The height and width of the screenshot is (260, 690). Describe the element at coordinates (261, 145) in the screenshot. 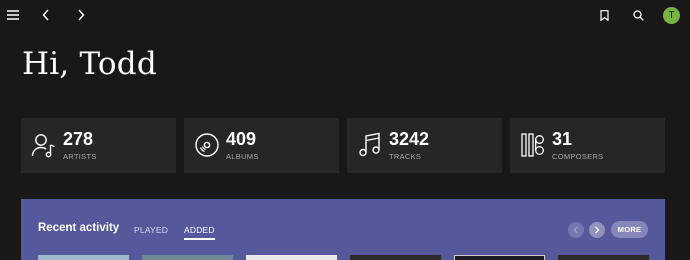

I see `stat-card-albums: 409 ALBUMS` at that location.